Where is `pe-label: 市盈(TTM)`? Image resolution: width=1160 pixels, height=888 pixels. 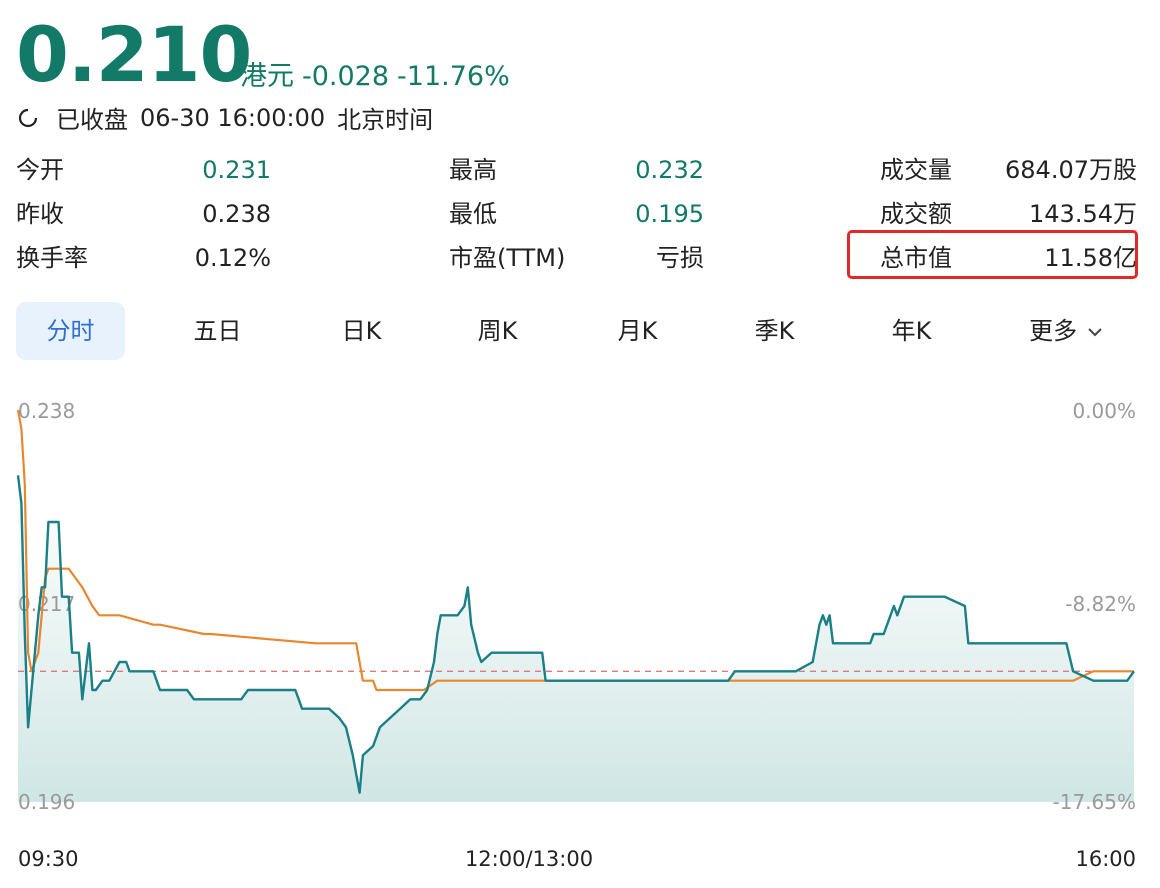 pe-label: 市盈(TTM) is located at coordinates (507, 258).